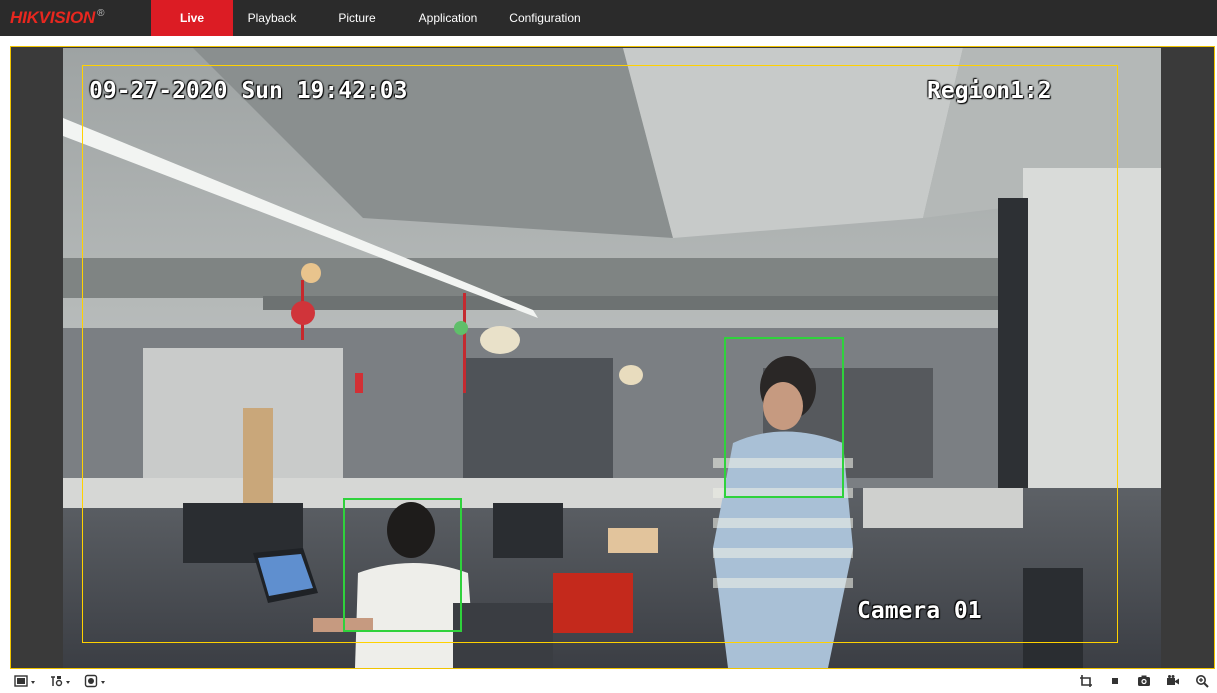 The image size is (1217, 693). I want to click on stop-icon, so click(1115, 681).